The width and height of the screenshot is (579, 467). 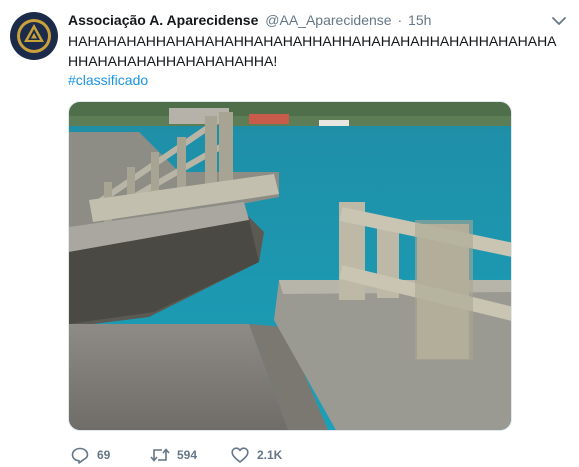 I want to click on reply-button: 69, so click(x=90, y=455).